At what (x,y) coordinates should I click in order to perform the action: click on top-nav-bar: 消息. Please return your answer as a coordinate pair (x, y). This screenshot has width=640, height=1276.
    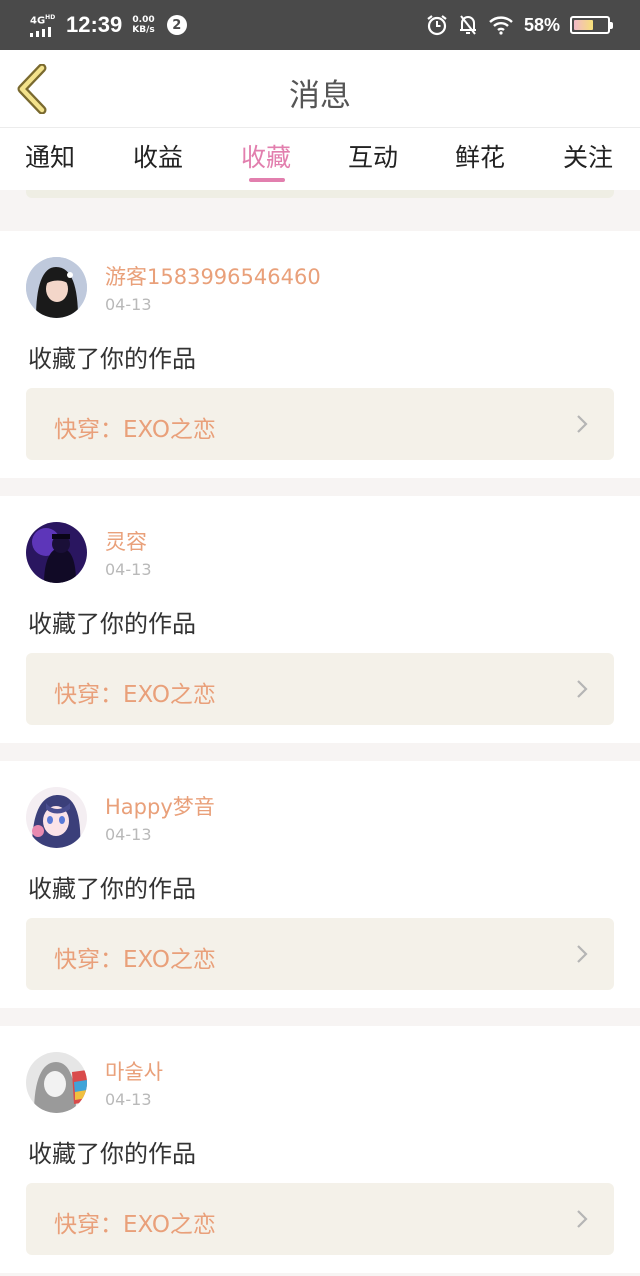
    Looking at the image, I should click on (320, 89).